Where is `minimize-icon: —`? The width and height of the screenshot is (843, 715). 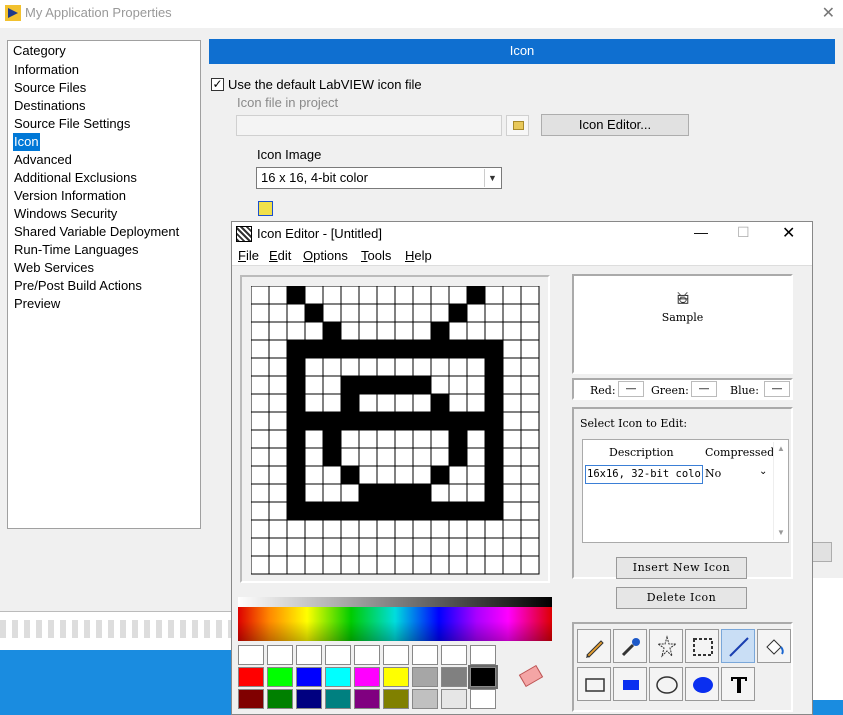
minimize-icon: — is located at coordinates (701, 232).